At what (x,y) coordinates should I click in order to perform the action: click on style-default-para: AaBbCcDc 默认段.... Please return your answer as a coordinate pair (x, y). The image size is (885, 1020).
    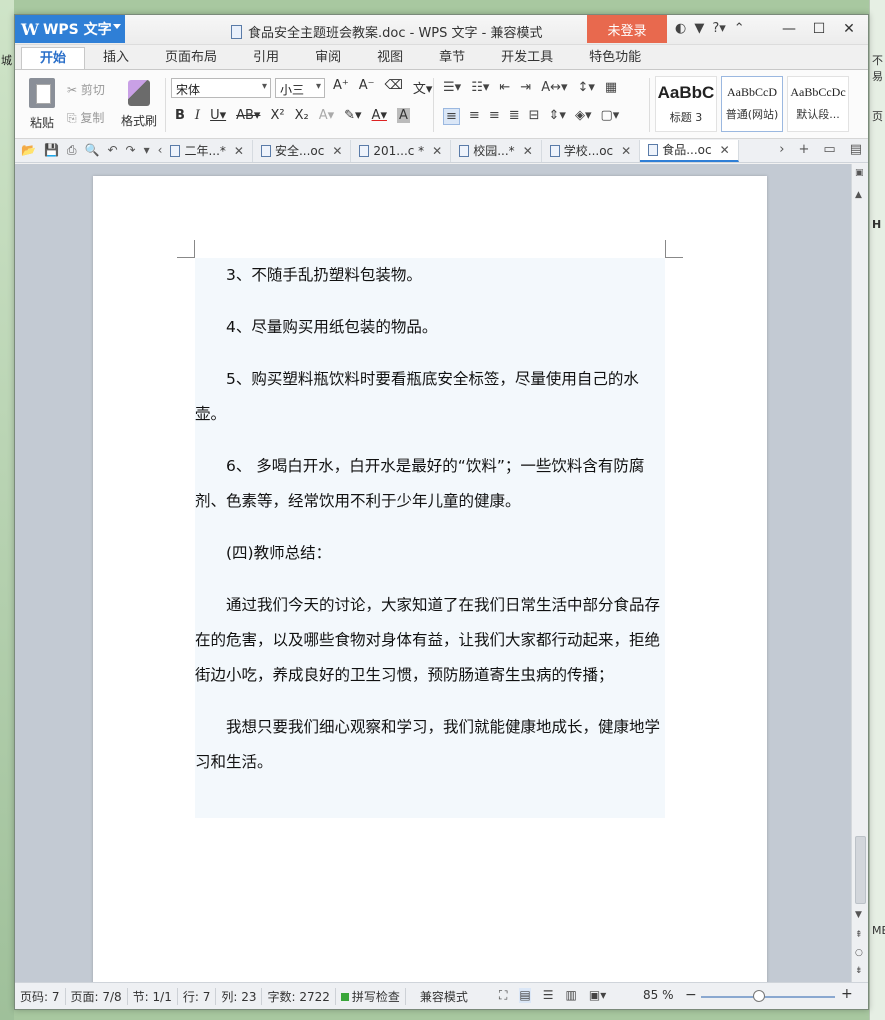
    Looking at the image, I should click on (818, 104).